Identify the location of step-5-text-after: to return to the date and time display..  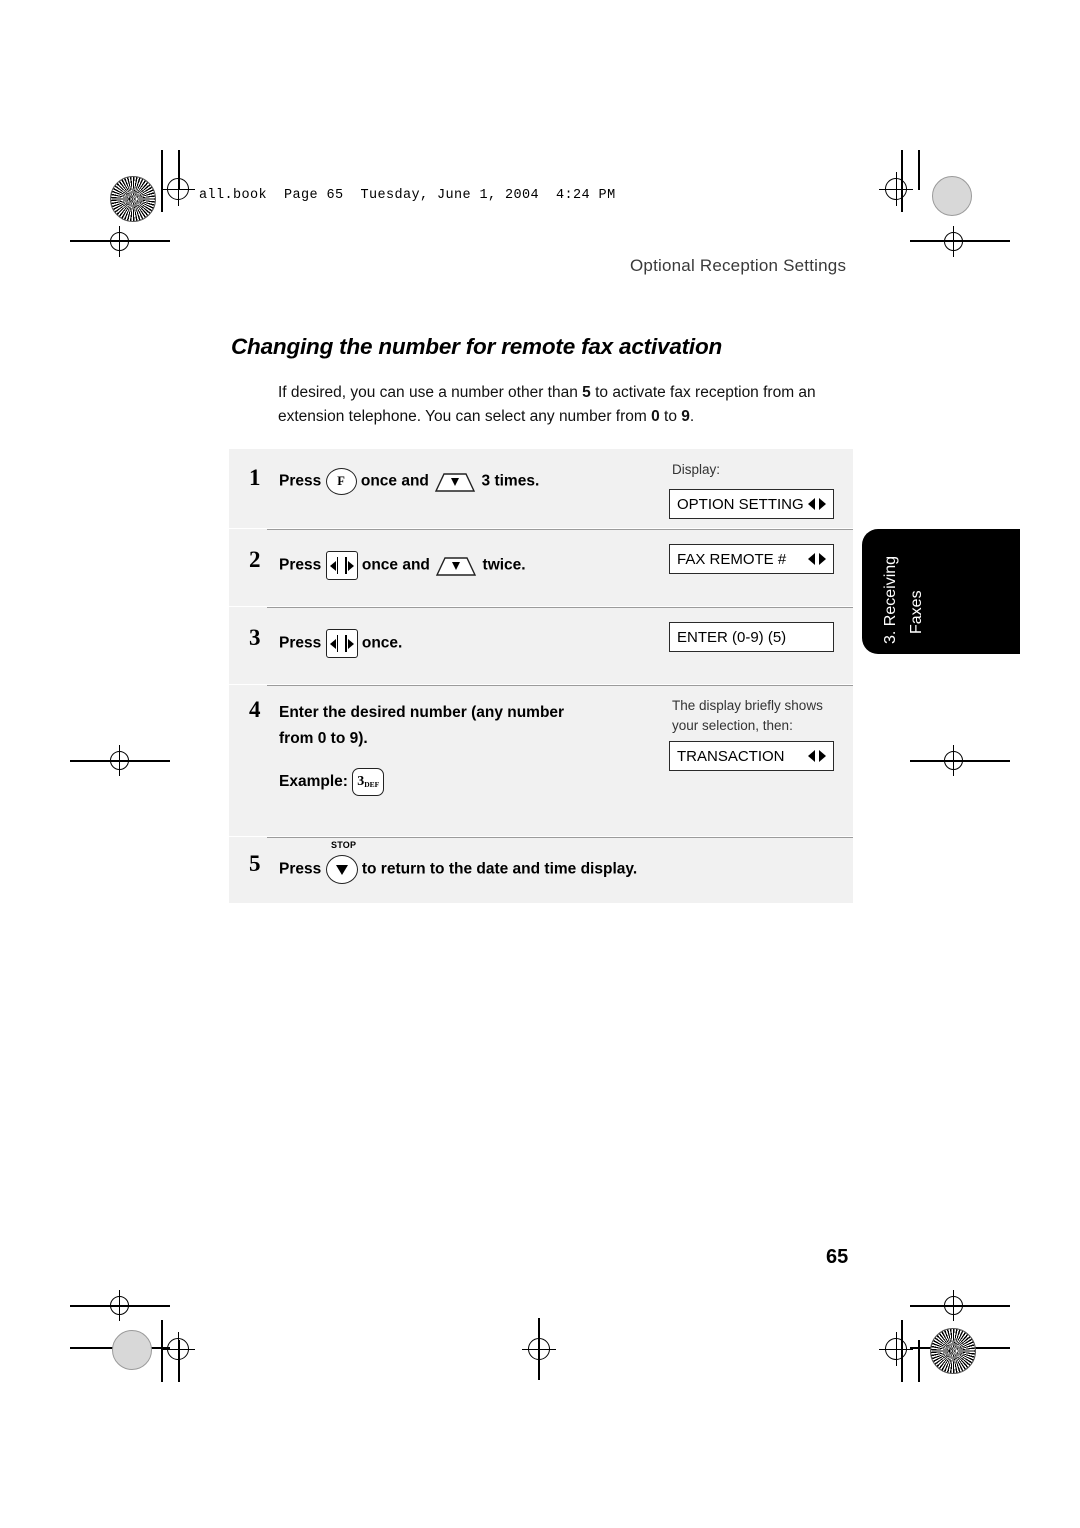
(499, 869).